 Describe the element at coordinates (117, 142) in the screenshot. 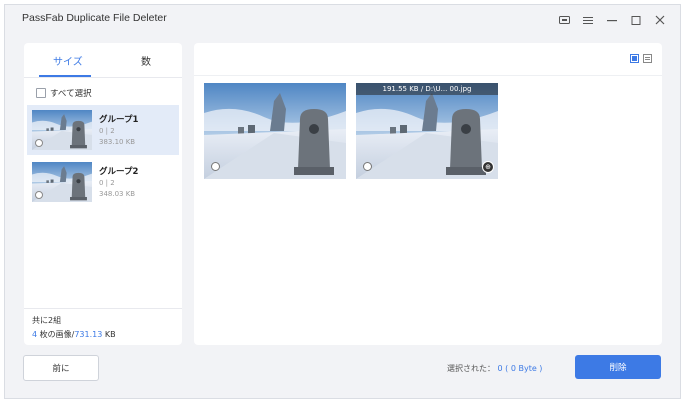

I see `group-size: 383.10 KB` at that location.